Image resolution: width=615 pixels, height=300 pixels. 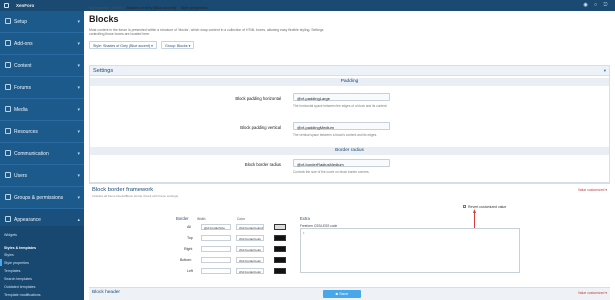 I want to click on sidebar-item-label: Users, so click(x=21, y=176).